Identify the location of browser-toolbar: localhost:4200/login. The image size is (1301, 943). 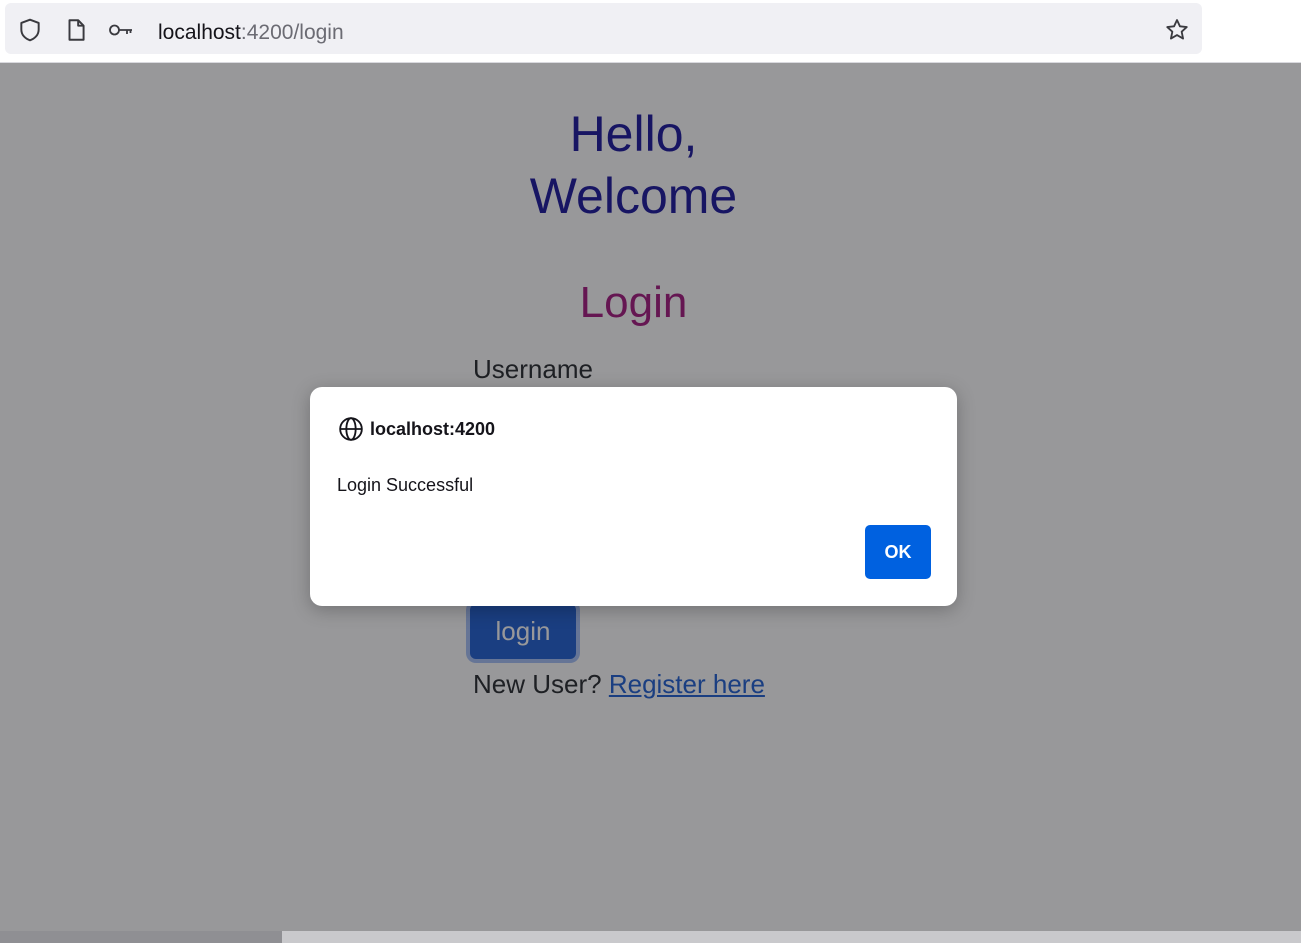
(650, 31).